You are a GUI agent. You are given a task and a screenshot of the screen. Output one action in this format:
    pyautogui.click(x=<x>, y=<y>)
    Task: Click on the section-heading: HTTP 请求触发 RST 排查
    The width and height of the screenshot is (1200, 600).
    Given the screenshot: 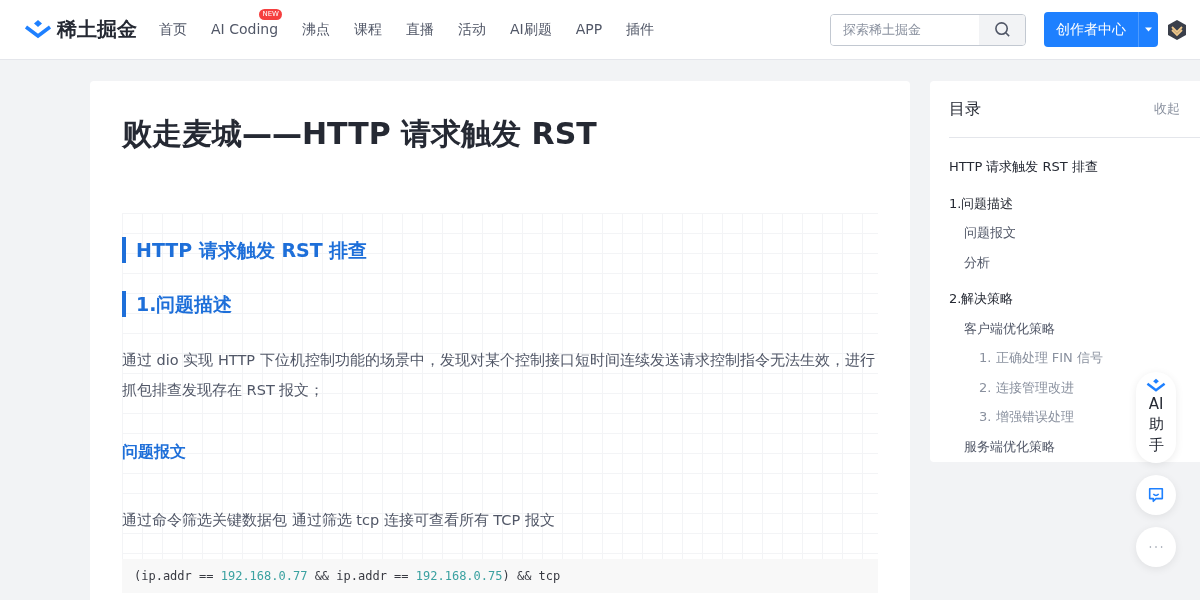 What is the action you would take?
    pyautogui.click(x=500, y=250)
    